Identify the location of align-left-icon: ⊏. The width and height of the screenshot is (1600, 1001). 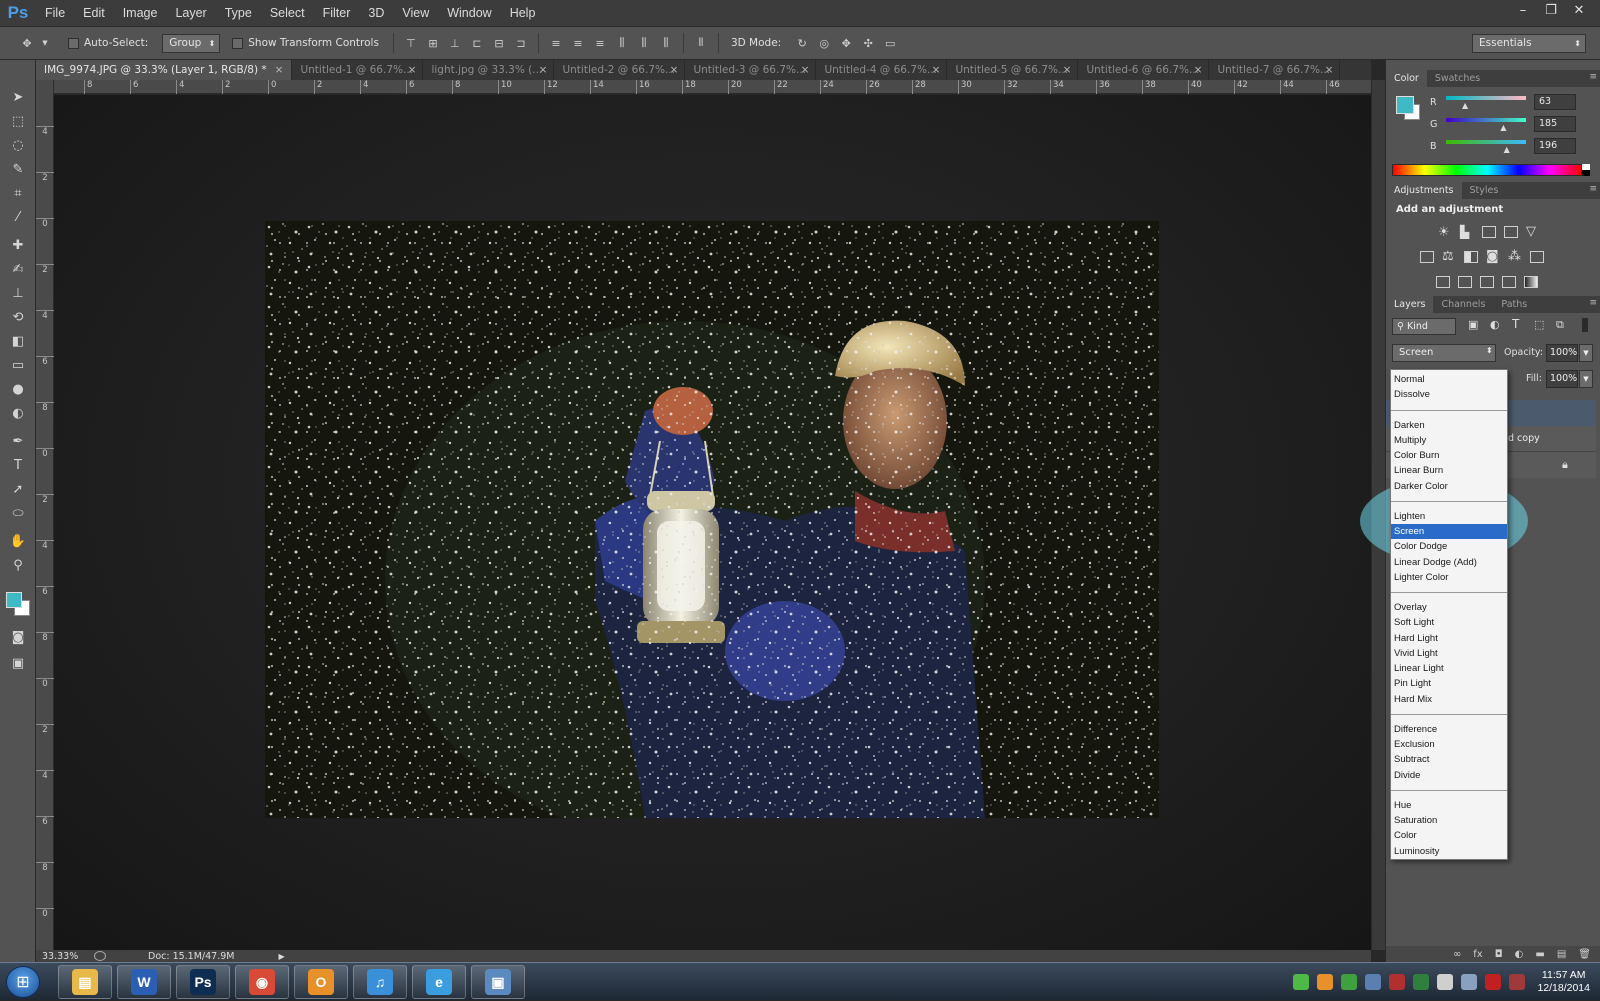
(477, 43).